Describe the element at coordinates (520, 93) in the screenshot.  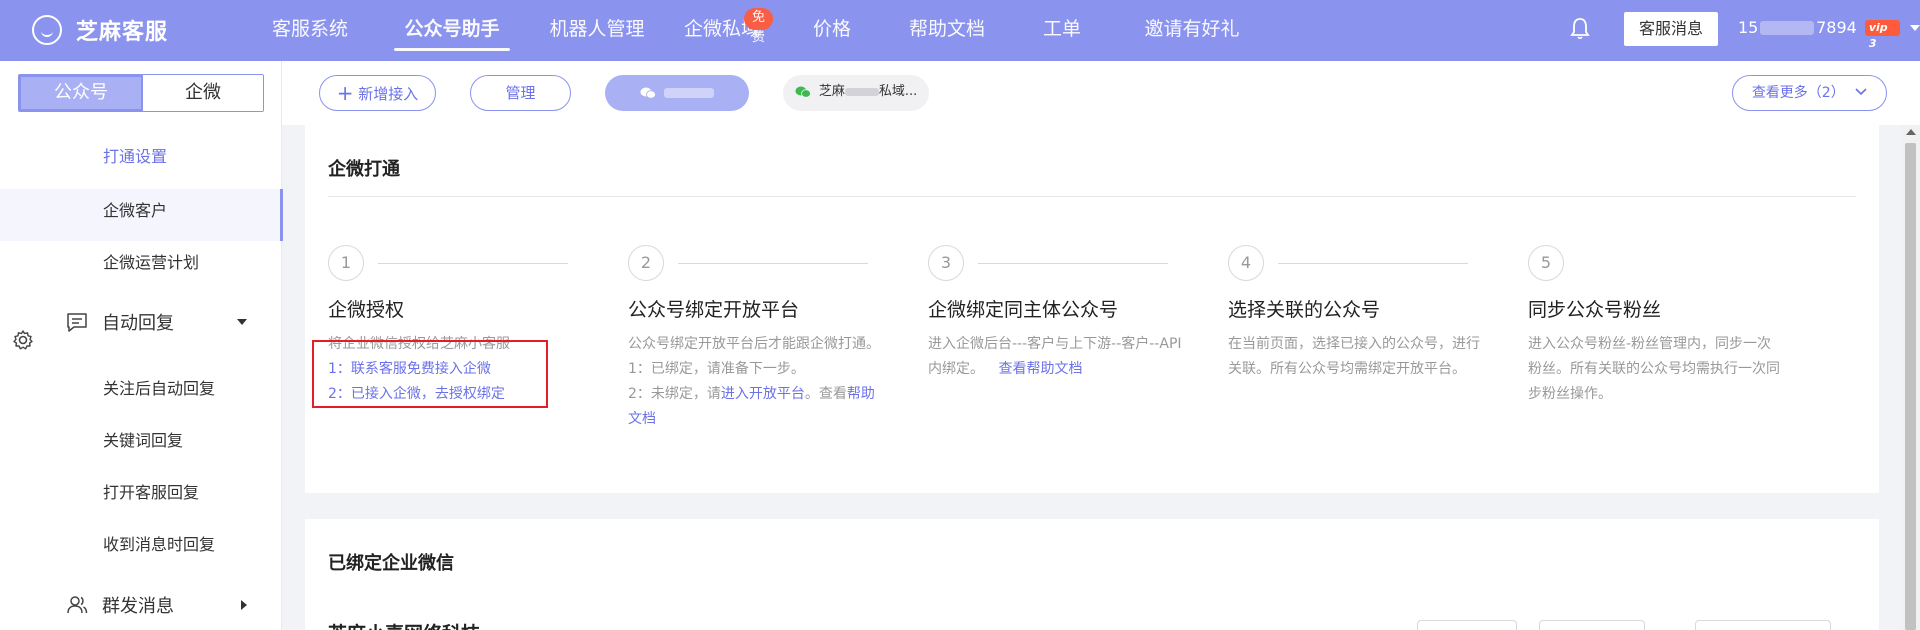
I see `manage-button: 管理` at that location.